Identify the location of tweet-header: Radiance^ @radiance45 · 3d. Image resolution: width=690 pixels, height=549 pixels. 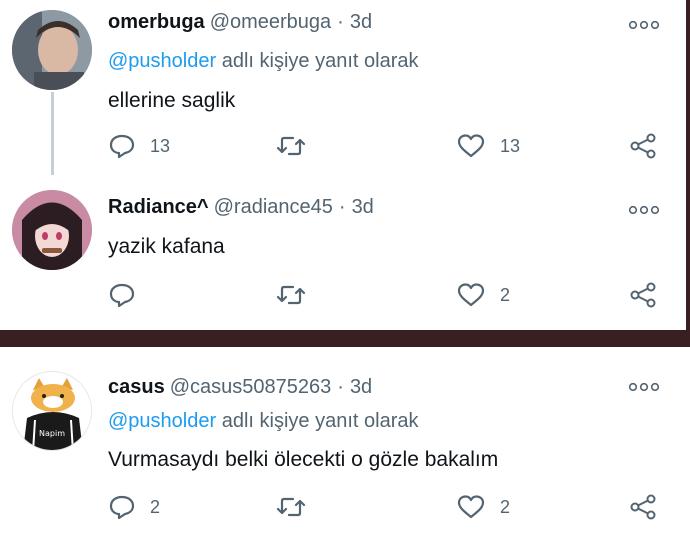
(241, 207).